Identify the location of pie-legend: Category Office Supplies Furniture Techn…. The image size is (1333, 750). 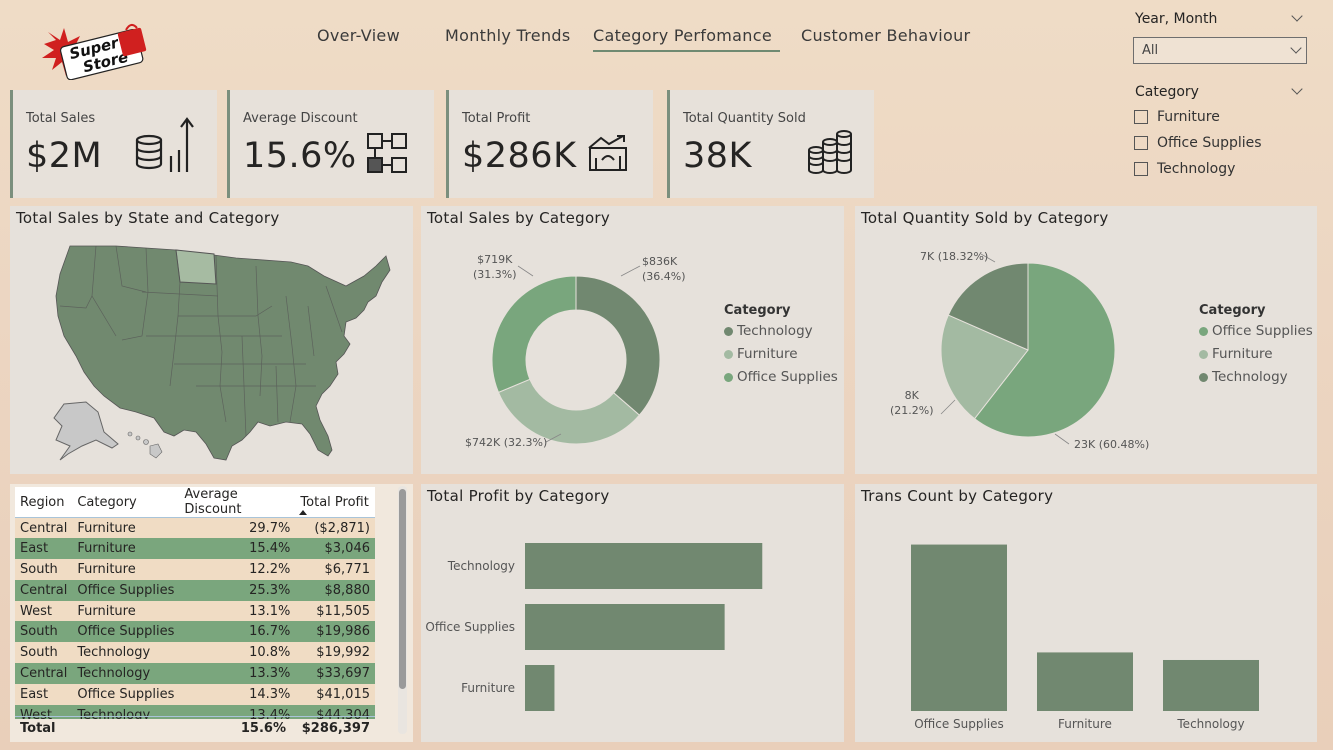
(1256, 344).